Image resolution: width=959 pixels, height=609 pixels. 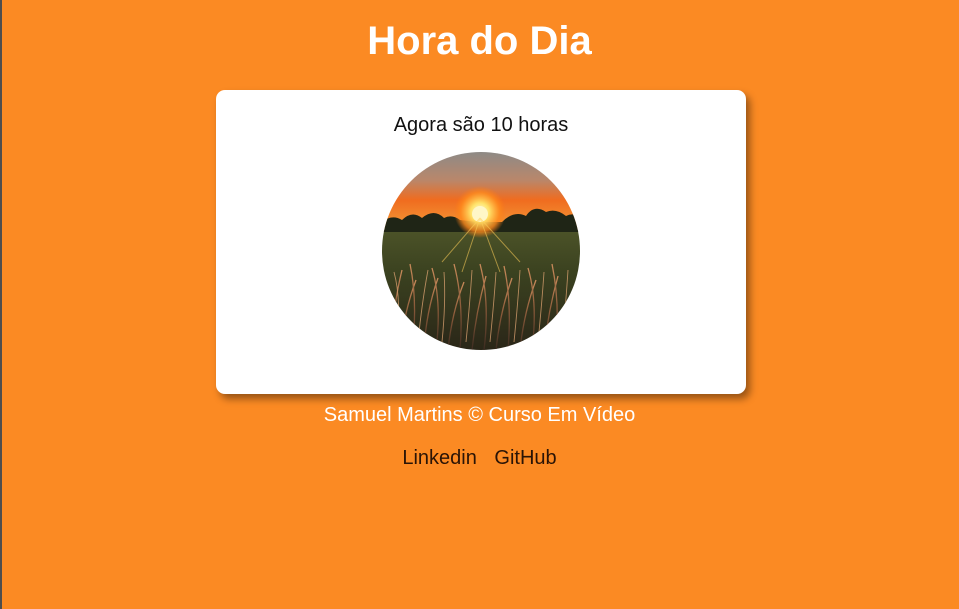 What do you see at coordinates (525, 458) in the screenshot?
I see `github-link: GitHub` at bounding box center [525, 458].